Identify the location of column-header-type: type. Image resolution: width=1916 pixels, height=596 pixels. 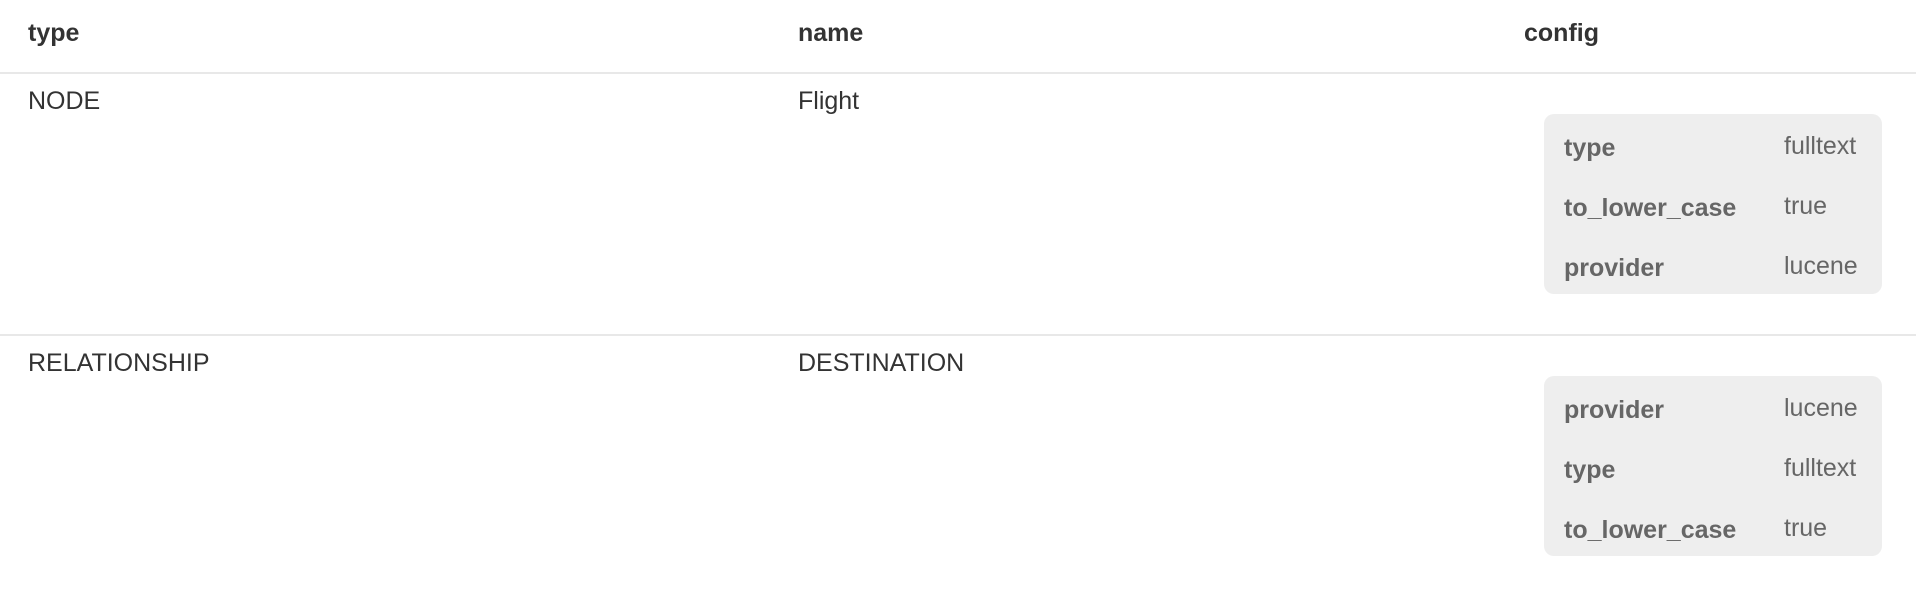
(54, 33).